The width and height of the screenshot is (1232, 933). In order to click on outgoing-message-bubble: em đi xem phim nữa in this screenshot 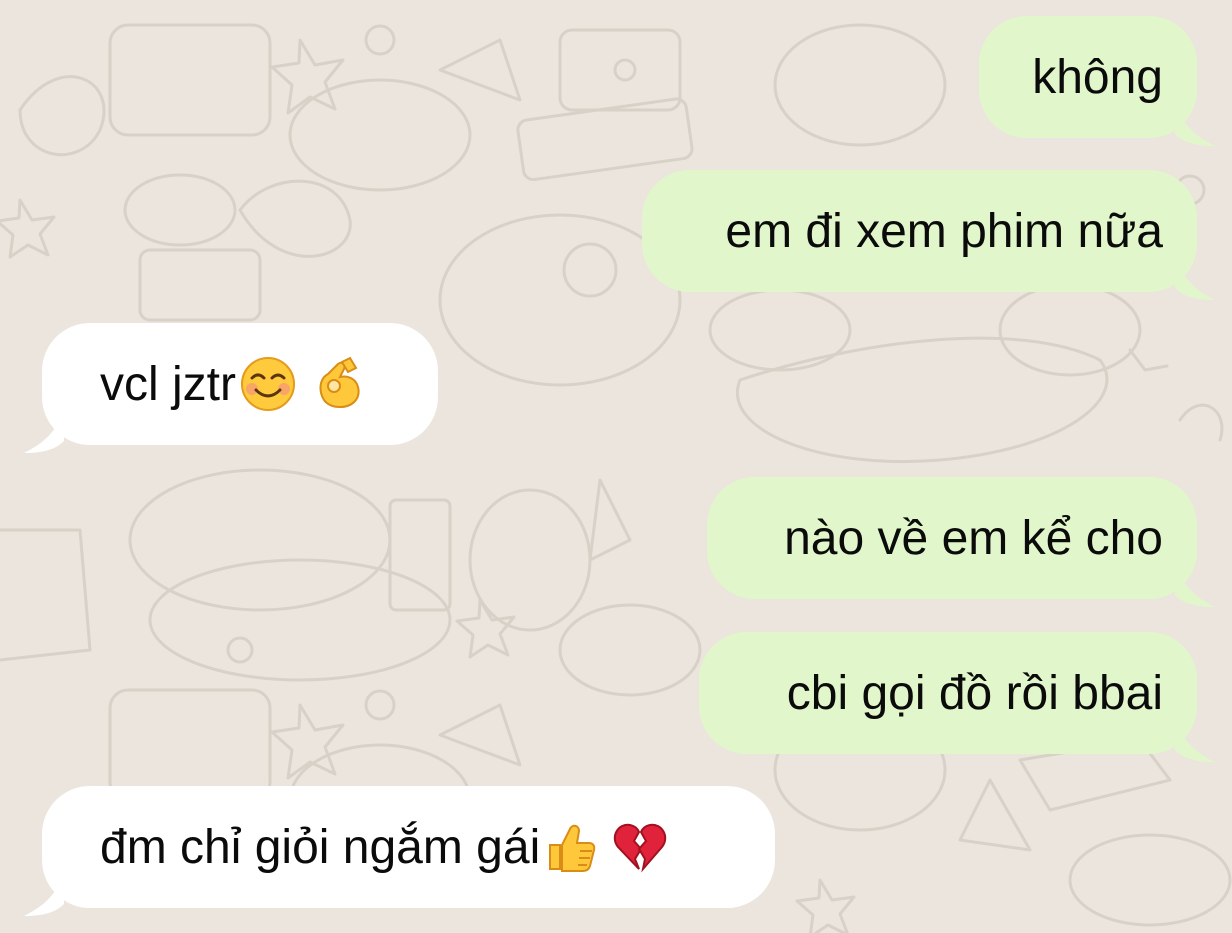, I will do `click(928, 235)`.